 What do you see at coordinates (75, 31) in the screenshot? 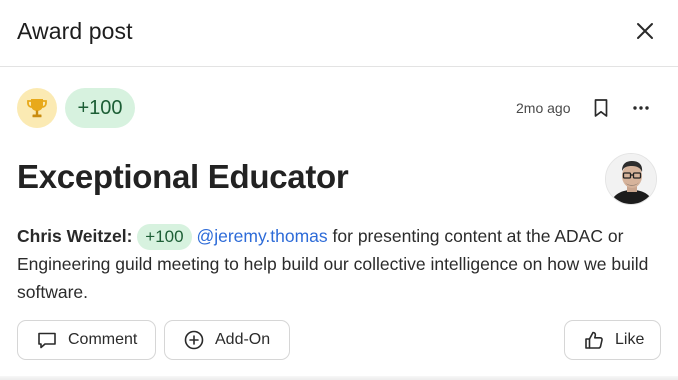
I see `dialog-title: Award post` at bounding box center [75, 31].